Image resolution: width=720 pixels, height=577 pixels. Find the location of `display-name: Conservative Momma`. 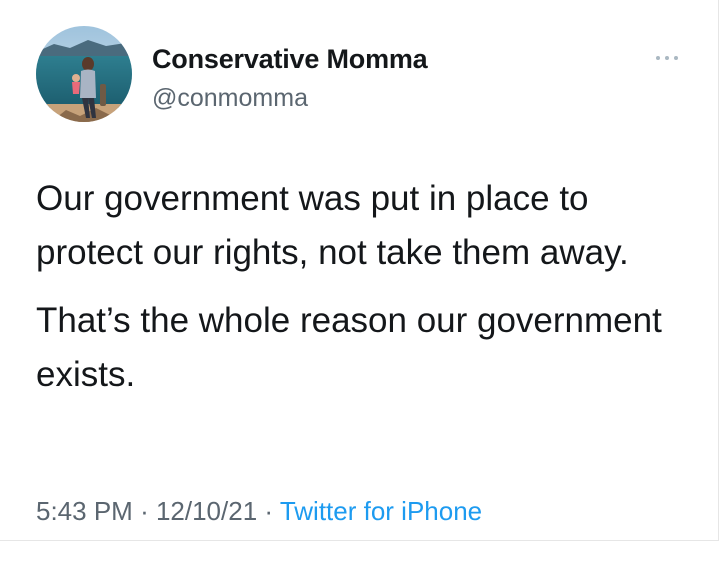

display-name: Conservative Momma is located at coordinates (290, 59).